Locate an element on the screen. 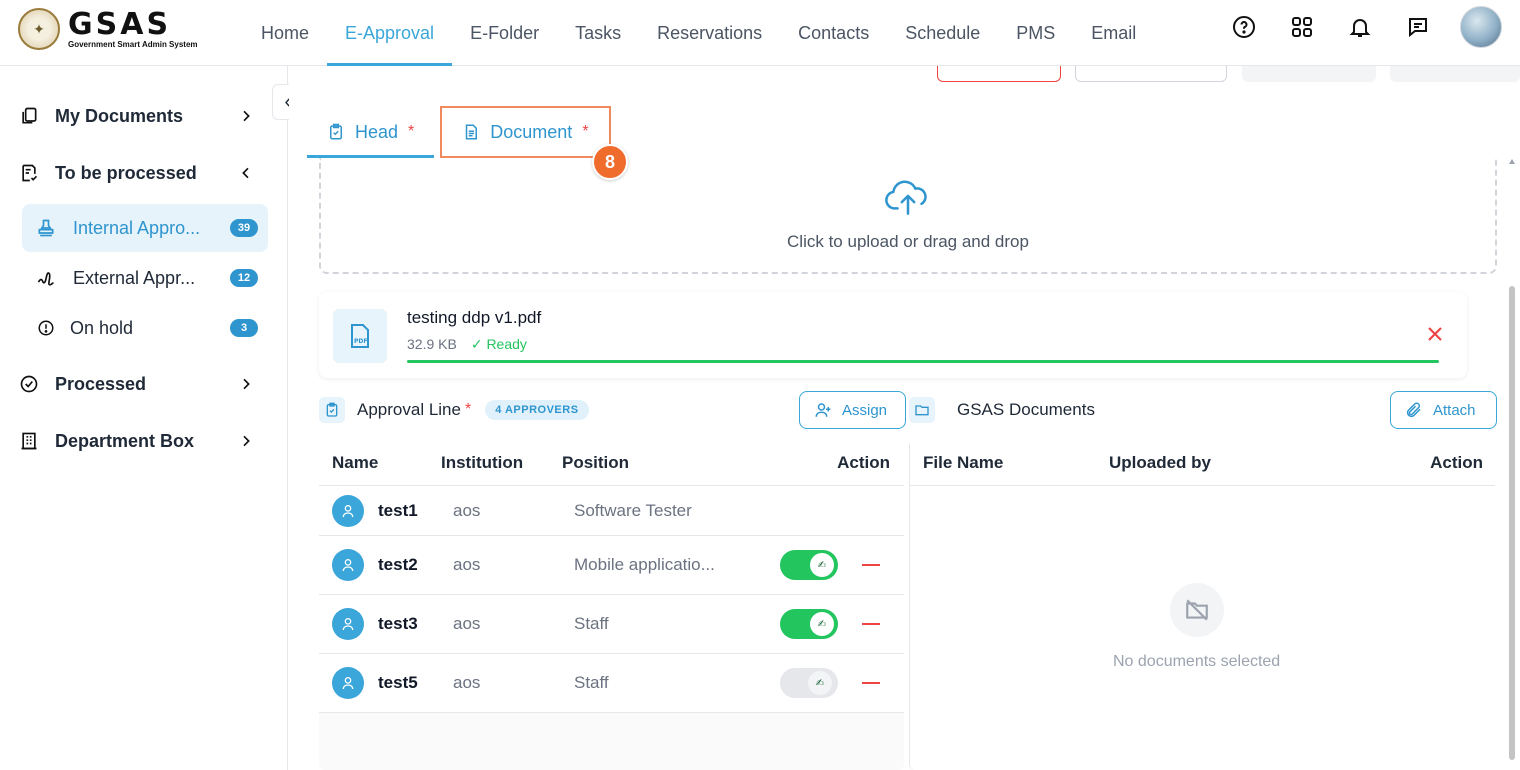  approvers-count-pill: 4 APPROVERS is located at coordinates (537, 410).